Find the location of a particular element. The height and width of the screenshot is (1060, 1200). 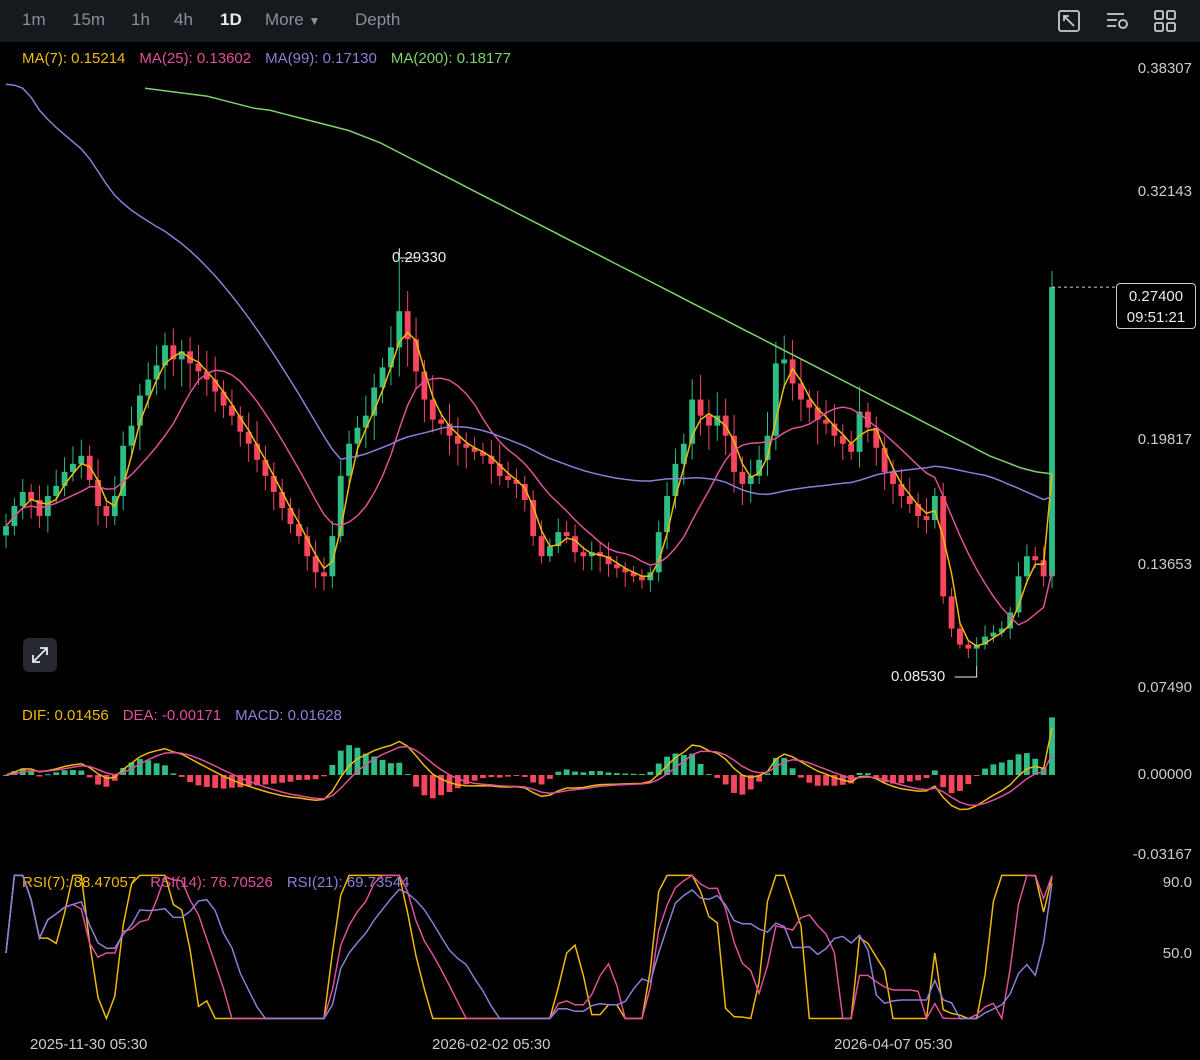

rsi14-line is located at coordinates (529, 947).